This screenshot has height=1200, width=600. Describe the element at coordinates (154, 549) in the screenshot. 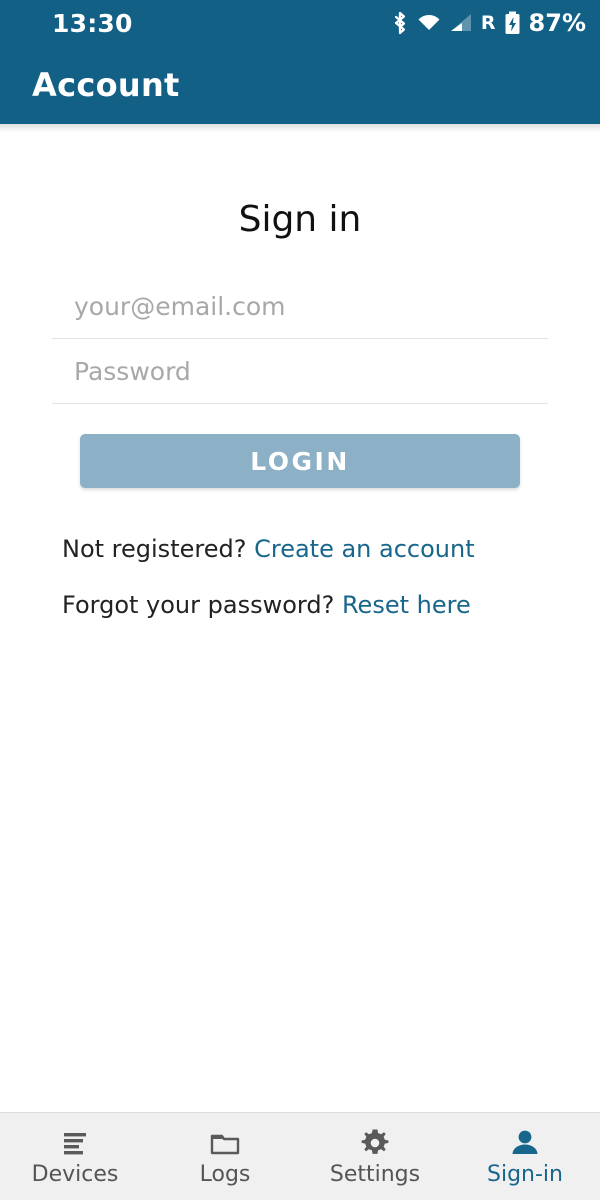

I see `register-prompt-label: Not registered?` at that location.